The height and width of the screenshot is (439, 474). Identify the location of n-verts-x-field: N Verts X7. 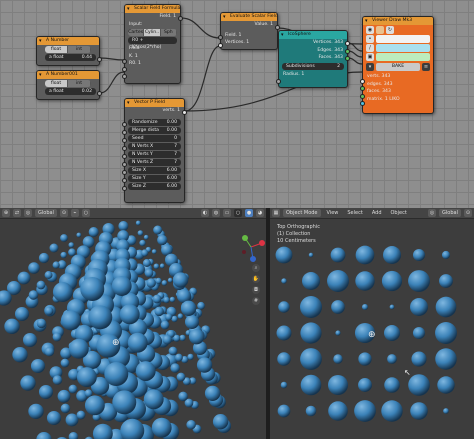
(154, 146).